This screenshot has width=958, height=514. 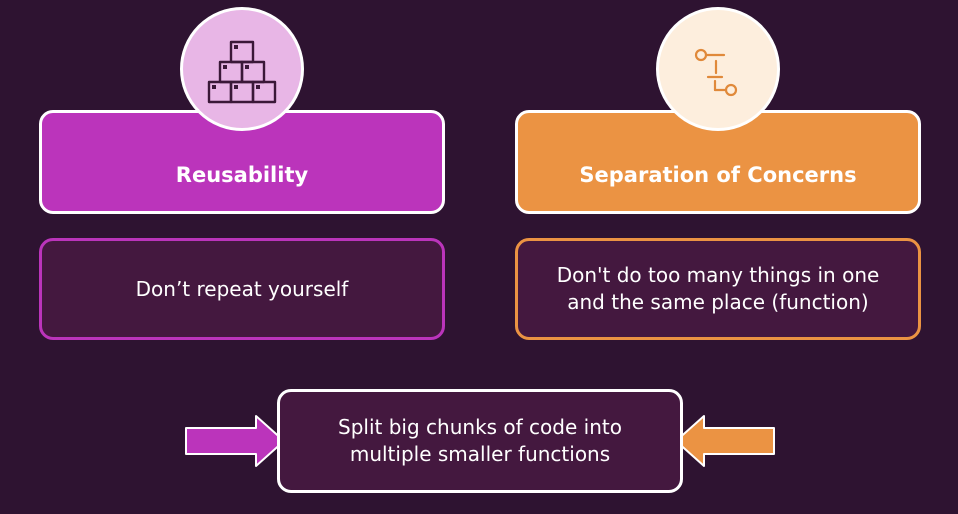 What do you see at coordinates (718, 302) in the screenshot?
I see `separation-description-line2: and the same place (function)` at bounding box center [718, 302].